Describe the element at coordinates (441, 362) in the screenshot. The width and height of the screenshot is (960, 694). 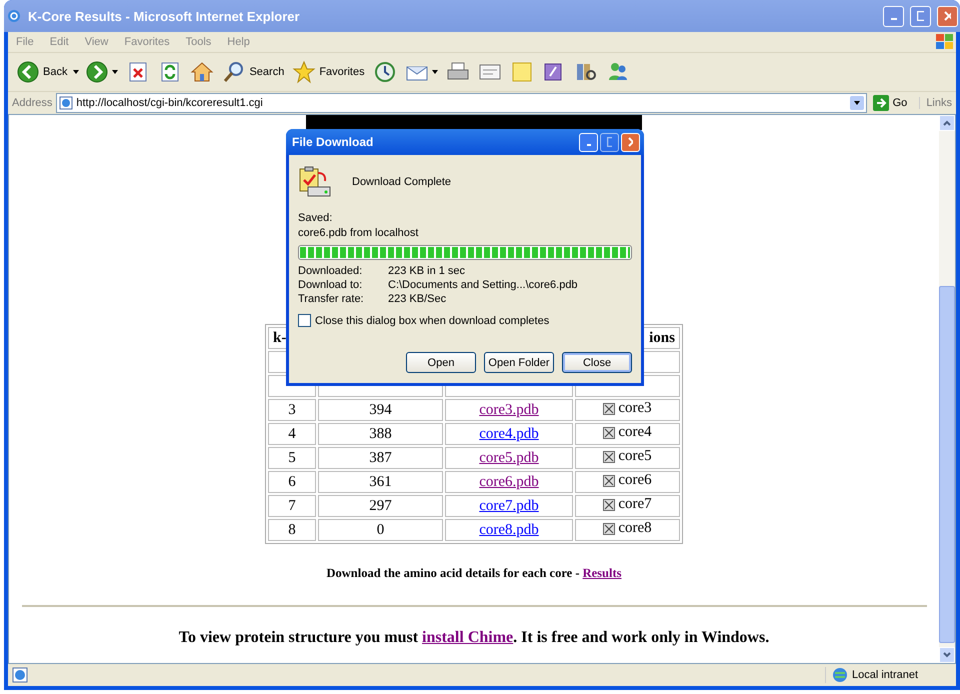
I see `dialog-button: Open` at that location.